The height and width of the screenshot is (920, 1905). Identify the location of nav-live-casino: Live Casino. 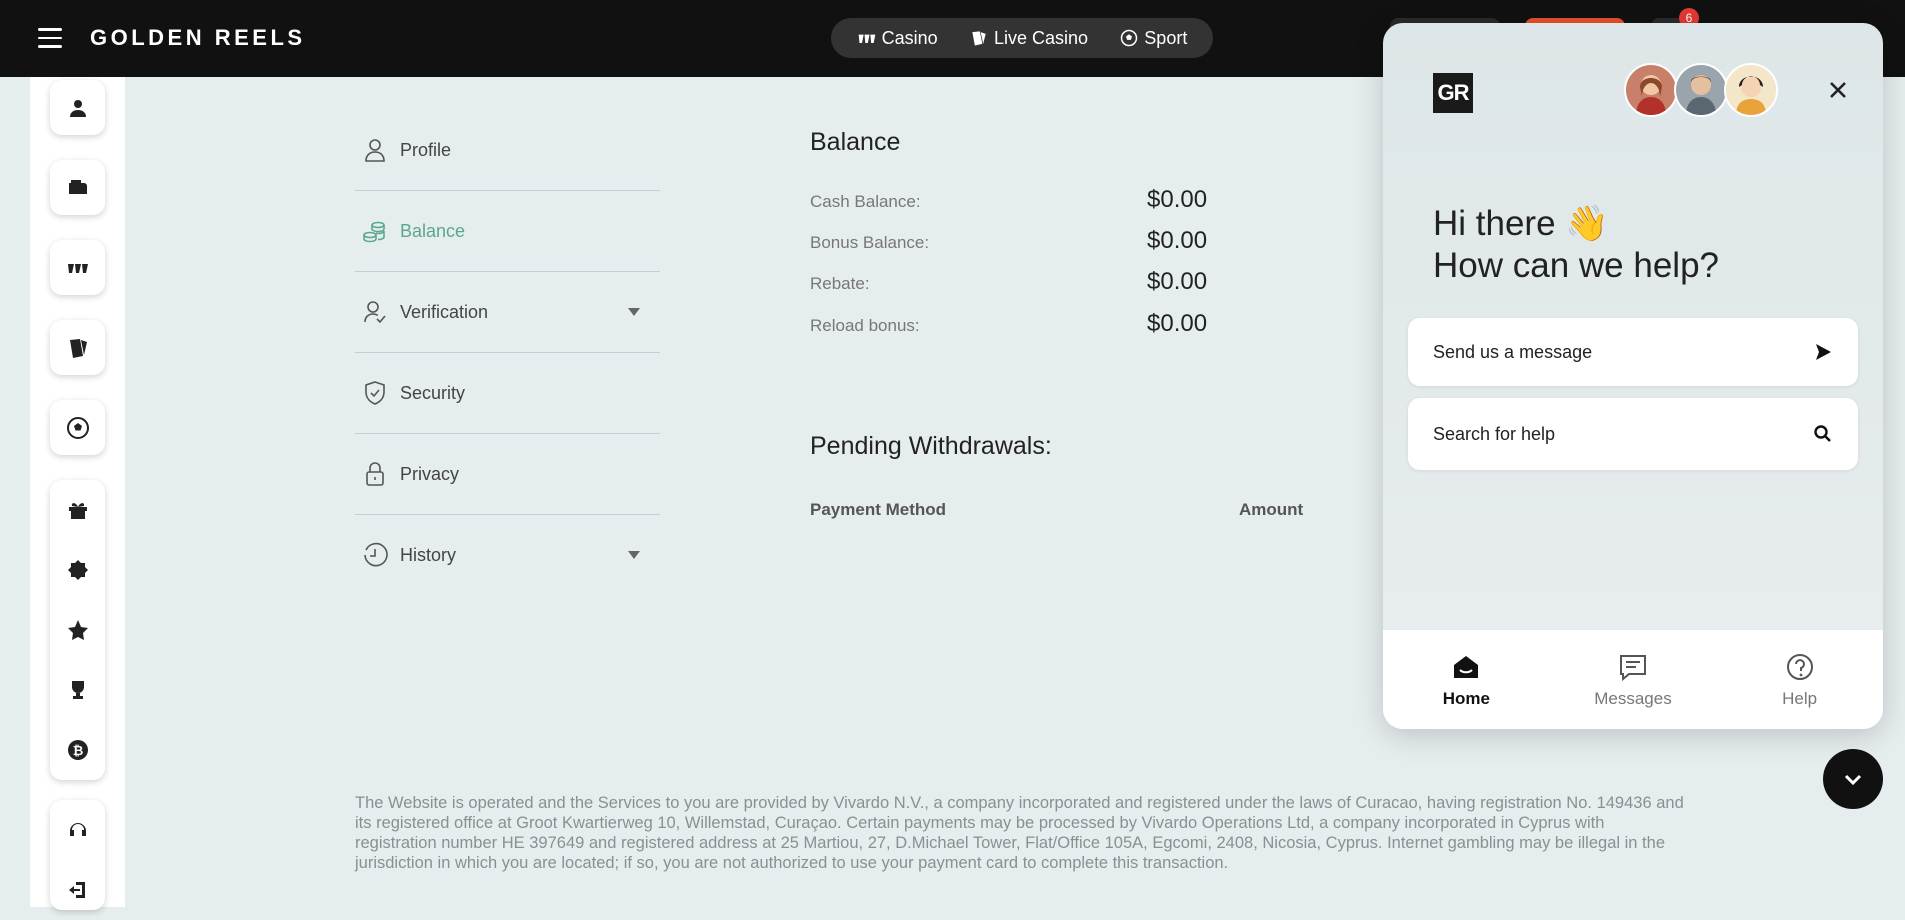
(1028, 38).